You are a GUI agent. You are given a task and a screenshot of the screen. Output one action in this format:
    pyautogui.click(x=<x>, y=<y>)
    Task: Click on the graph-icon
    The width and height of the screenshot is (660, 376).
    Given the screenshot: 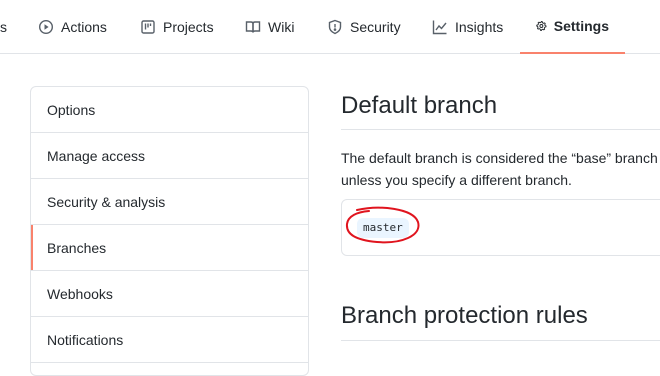 What is the action you would take?
    pyautogui.click(x=439, y=27)
    